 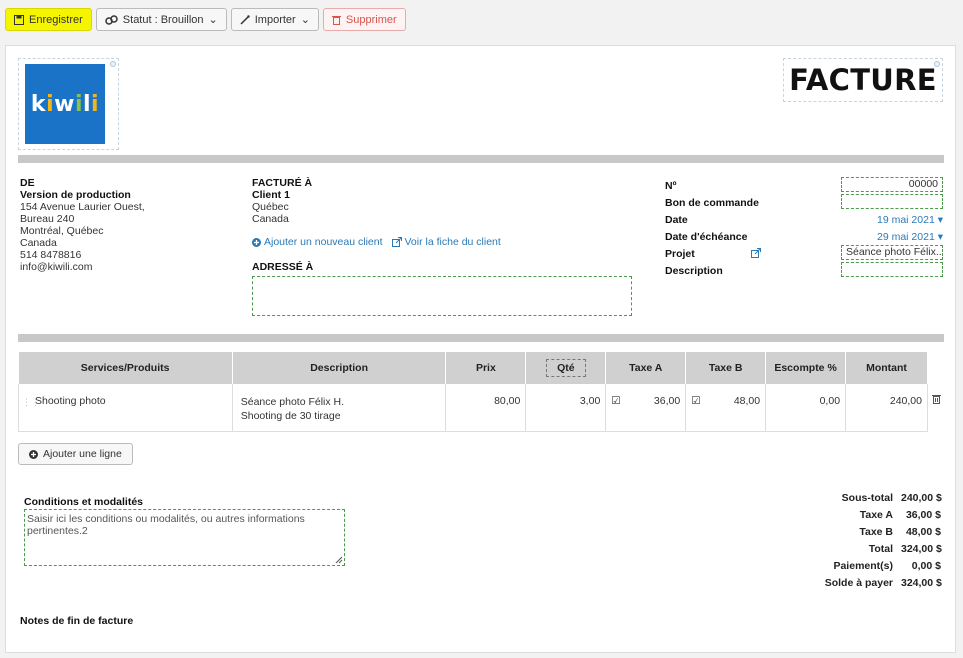 I want to click on date-row: Date 19 mai 2021 ▾, so click(x=804, y=219).